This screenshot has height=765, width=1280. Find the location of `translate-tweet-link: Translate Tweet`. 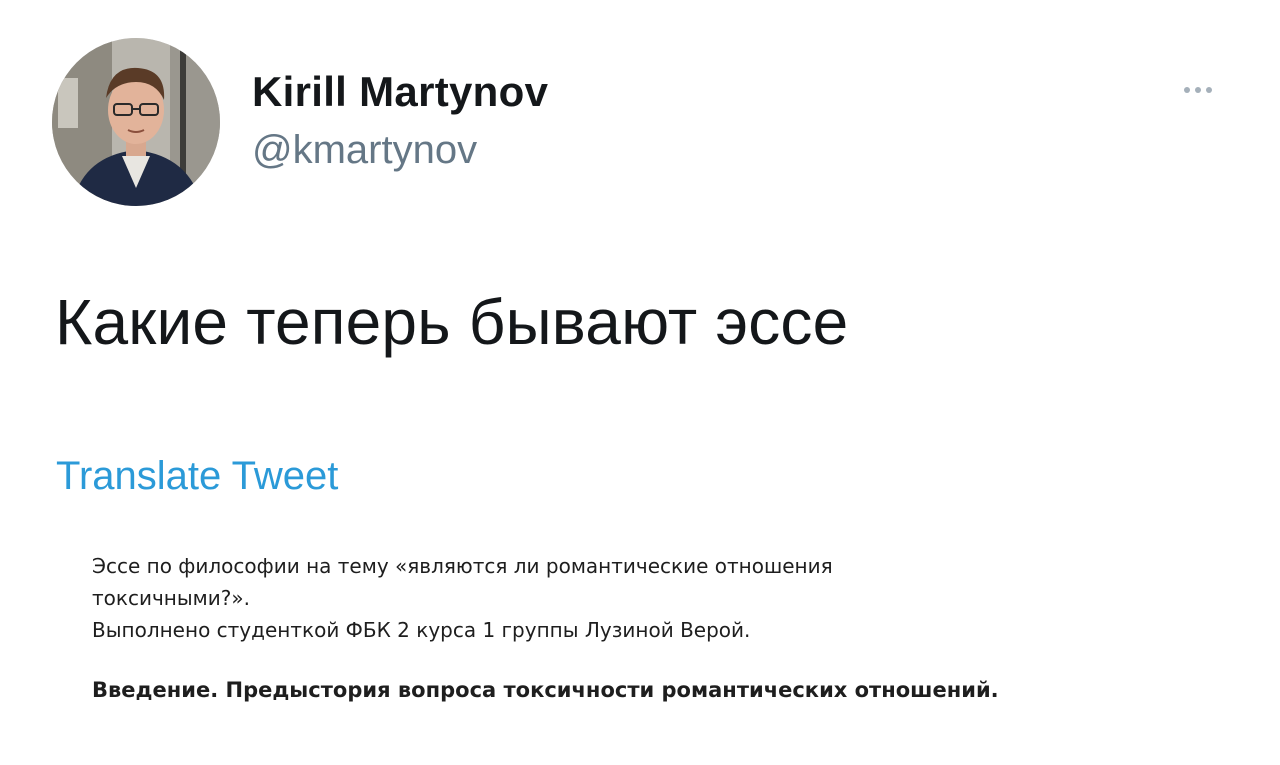

translate-tweet-link: Translate Tweet is located at coordinates (197, 476).